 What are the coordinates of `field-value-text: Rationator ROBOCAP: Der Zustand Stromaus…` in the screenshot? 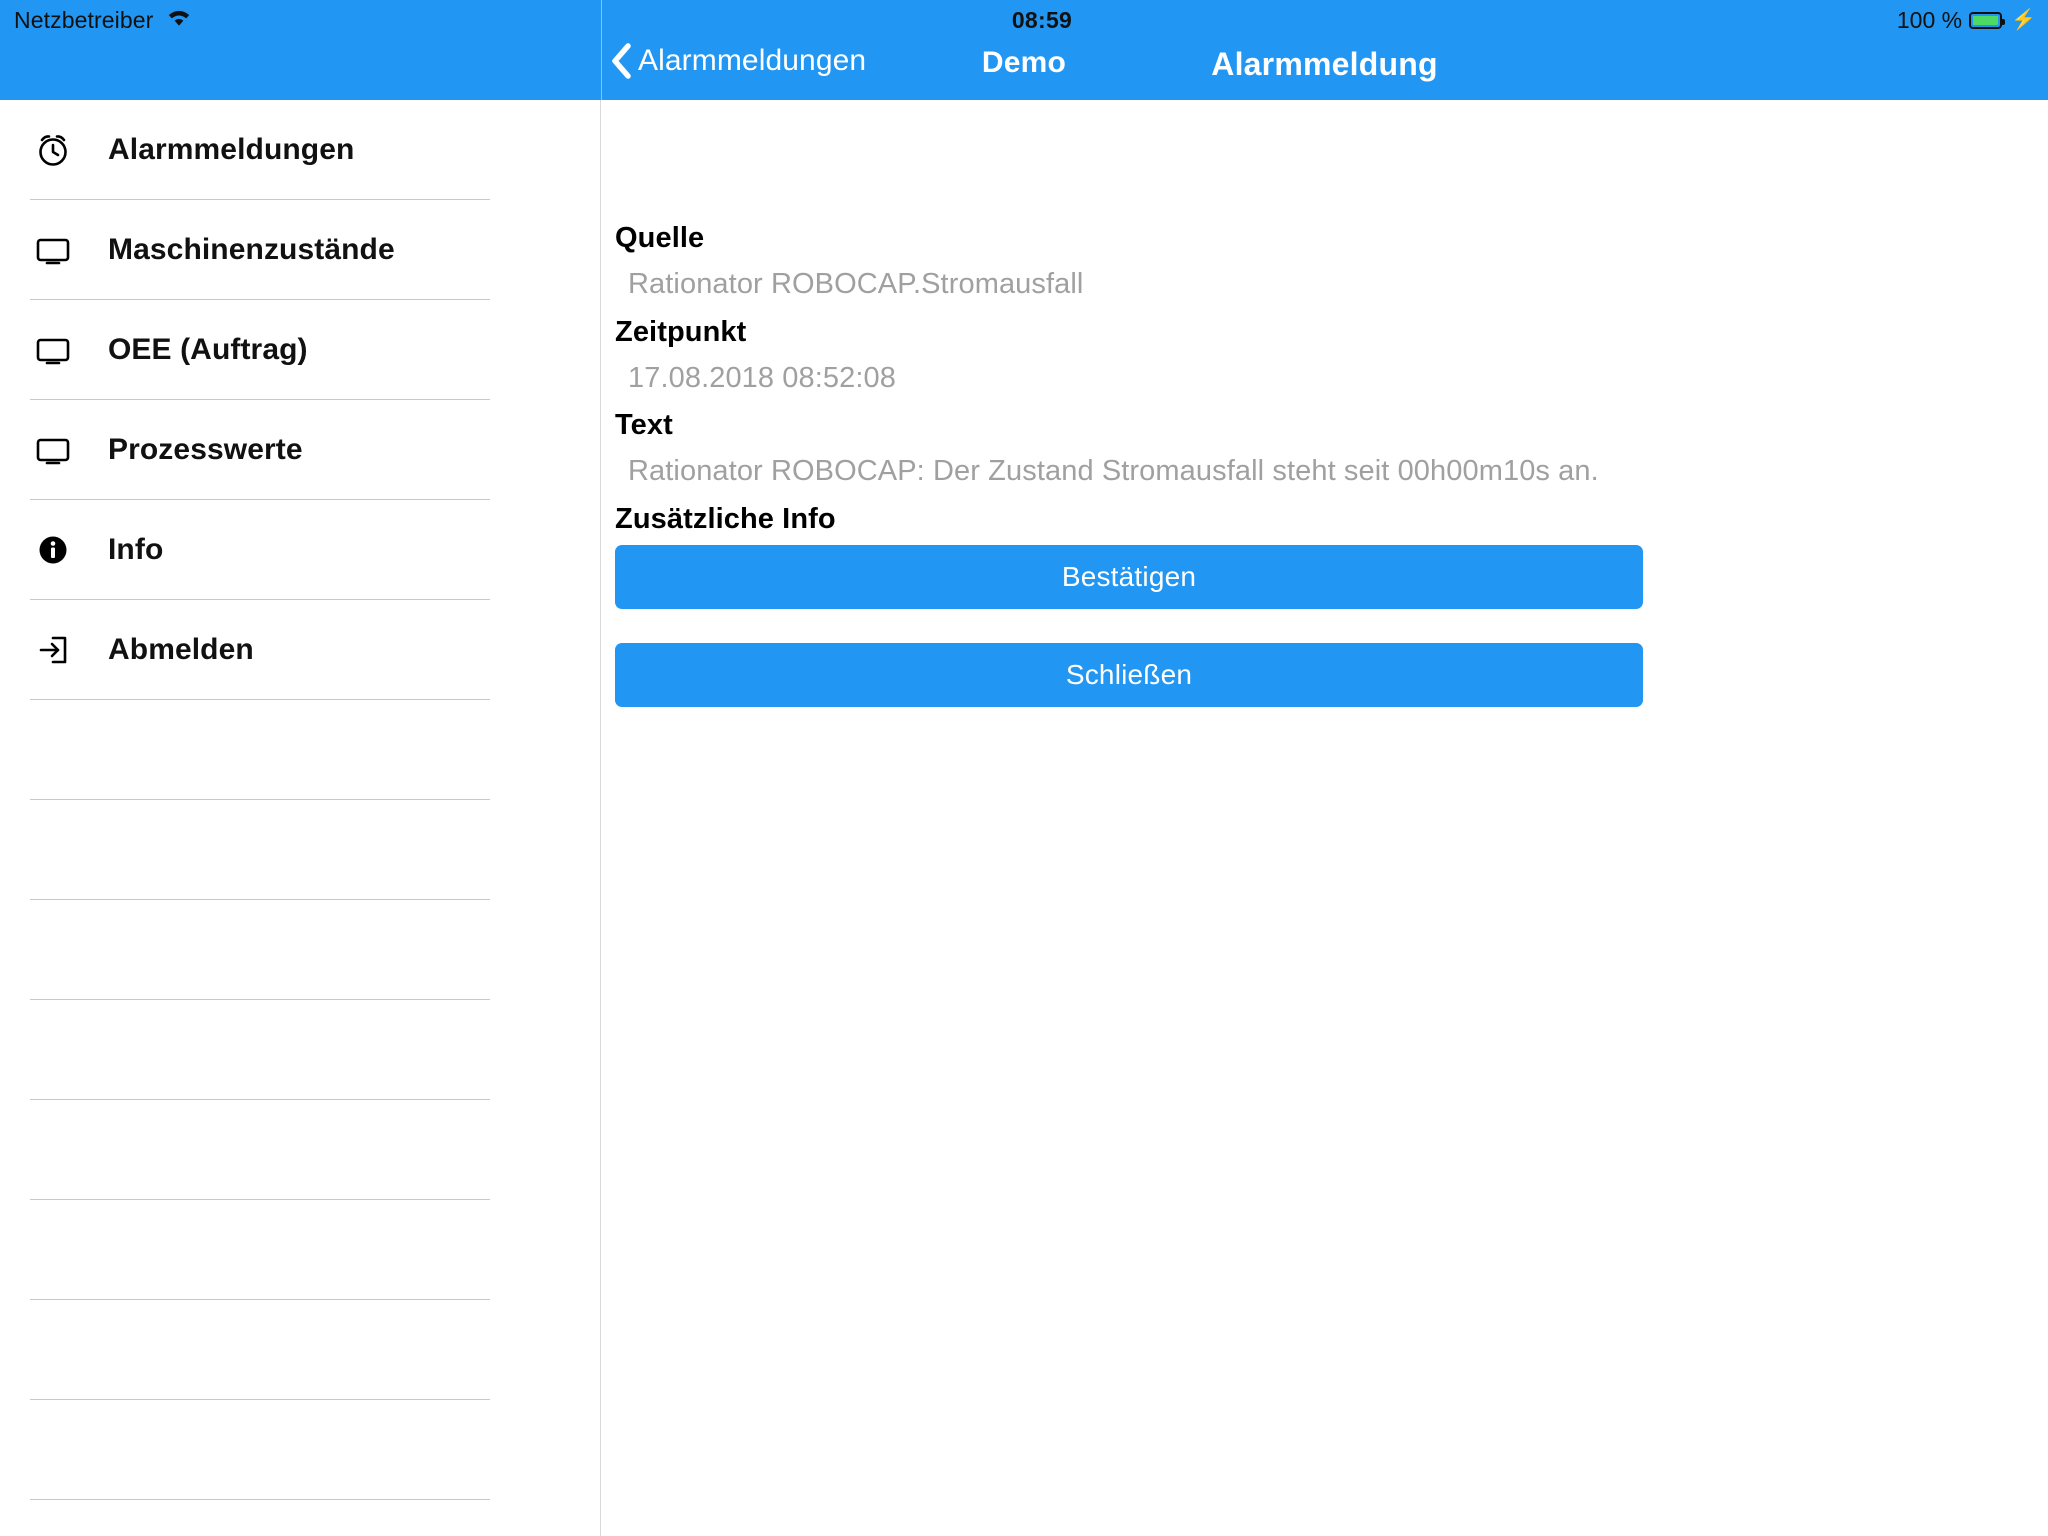 It's located at (1113, 471).